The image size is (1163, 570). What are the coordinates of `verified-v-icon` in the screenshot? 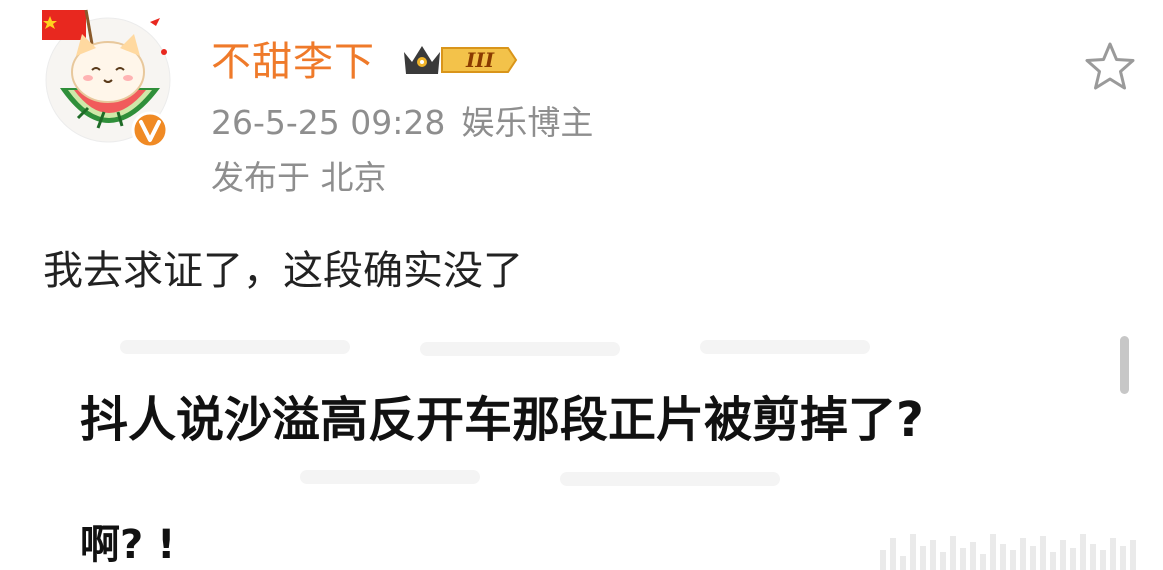 It's located at (150, 129).